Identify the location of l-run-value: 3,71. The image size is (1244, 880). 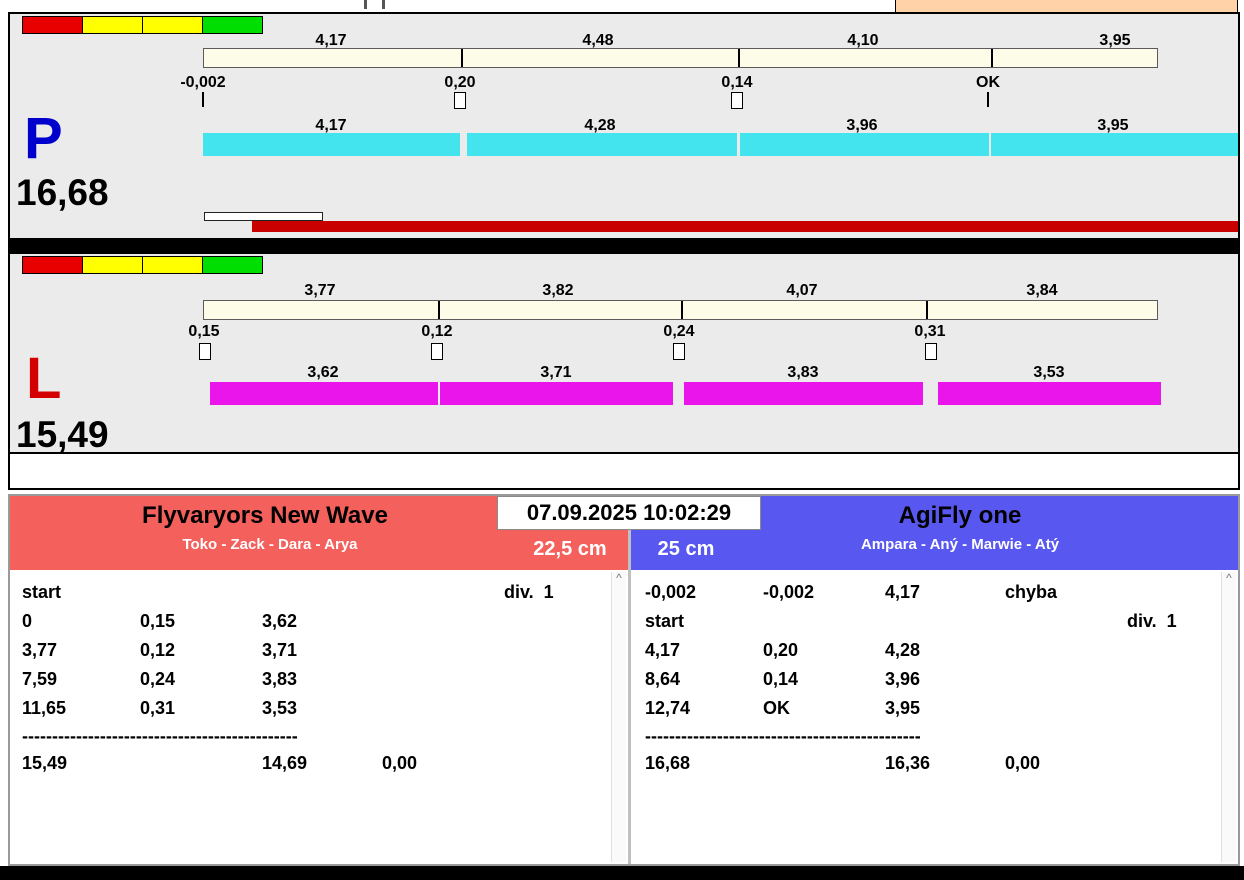
(556, 372).